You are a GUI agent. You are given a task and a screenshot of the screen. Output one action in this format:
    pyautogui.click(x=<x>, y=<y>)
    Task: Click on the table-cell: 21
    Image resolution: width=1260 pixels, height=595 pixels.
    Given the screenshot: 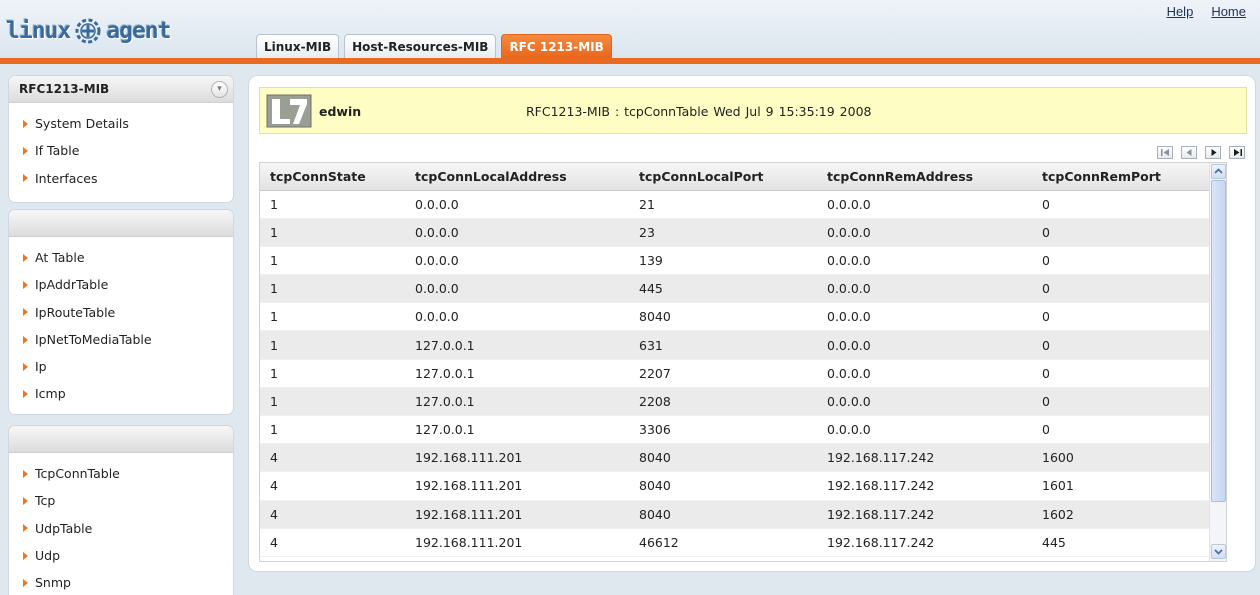 What is the action you would take?
    pyautogui.click(x=723, y=204)
    